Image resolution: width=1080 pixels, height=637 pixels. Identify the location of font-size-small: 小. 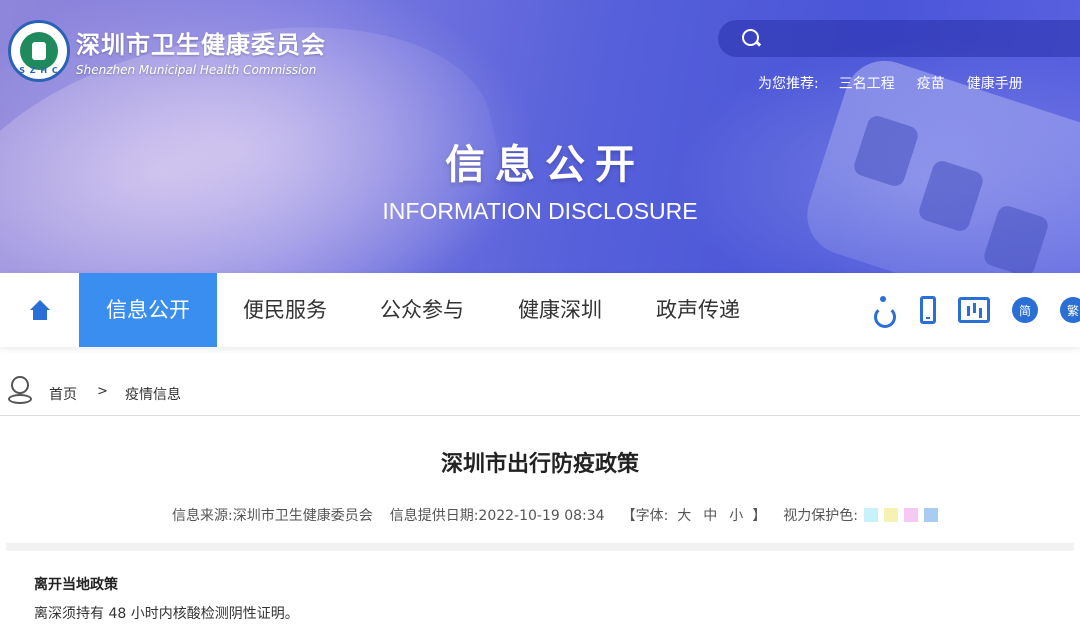
(736, 515).